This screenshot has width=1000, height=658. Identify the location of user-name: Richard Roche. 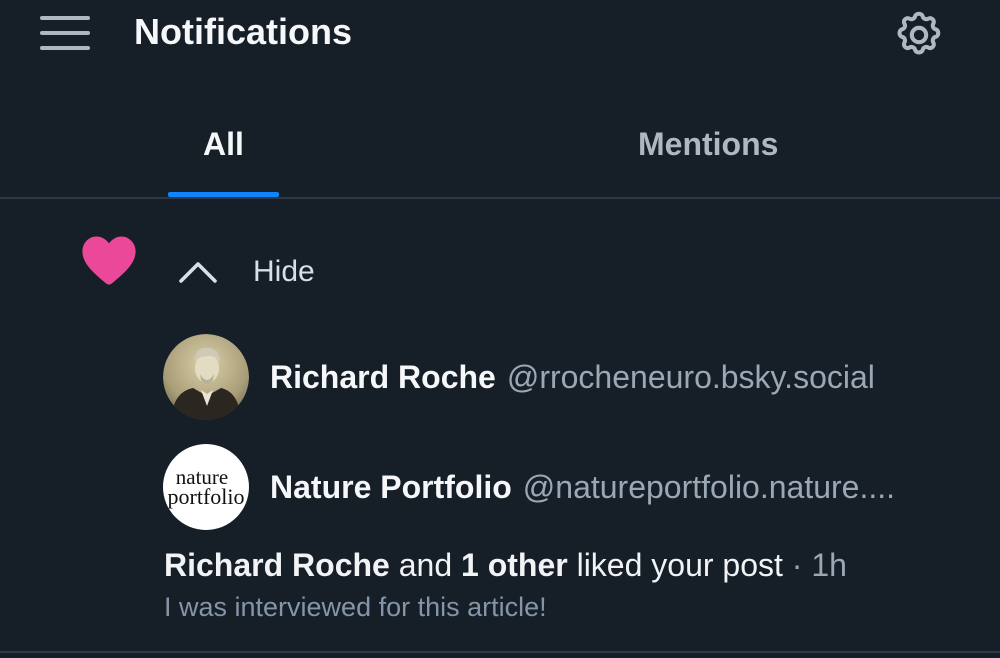
(383, 377).